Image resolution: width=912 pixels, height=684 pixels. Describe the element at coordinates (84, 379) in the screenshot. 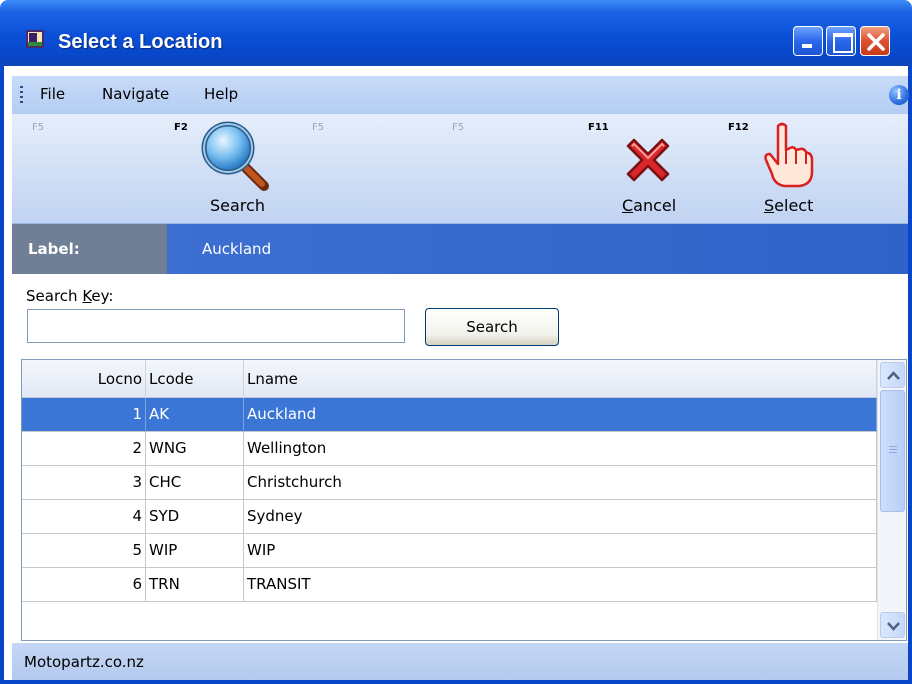

I see `column-header-locno: Locno` at that location.